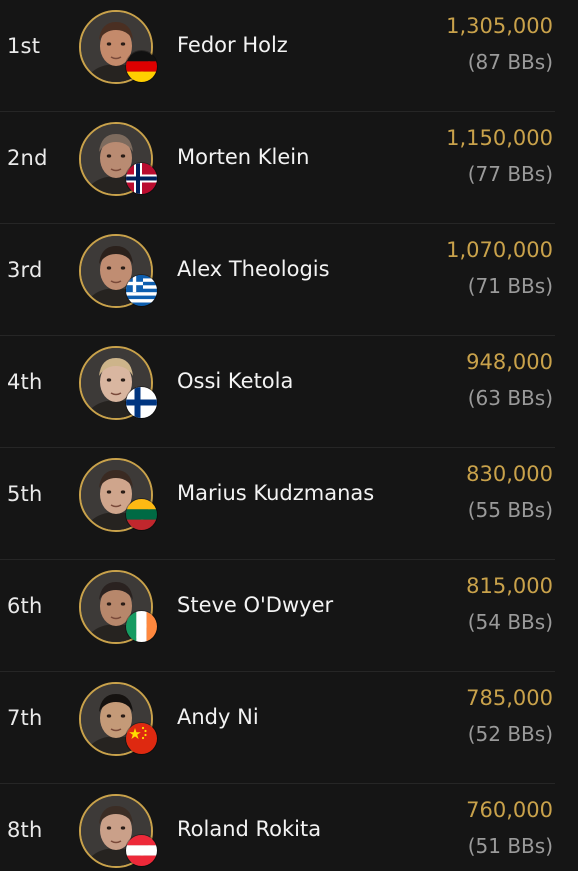 This screenshot has width=578, height=871. Describe the element at coordinates (499, 250) in the screenshot. I see `chip-count: 1,070,000` at that location.